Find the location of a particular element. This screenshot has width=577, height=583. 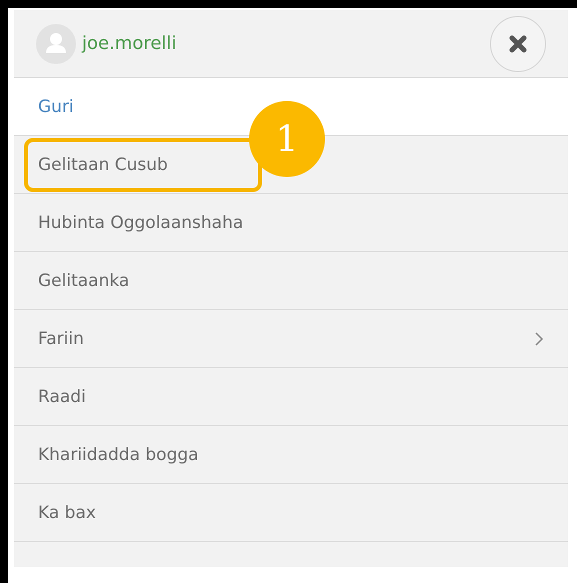

user-name: joe.morelli is located at coordinates (283, 43).